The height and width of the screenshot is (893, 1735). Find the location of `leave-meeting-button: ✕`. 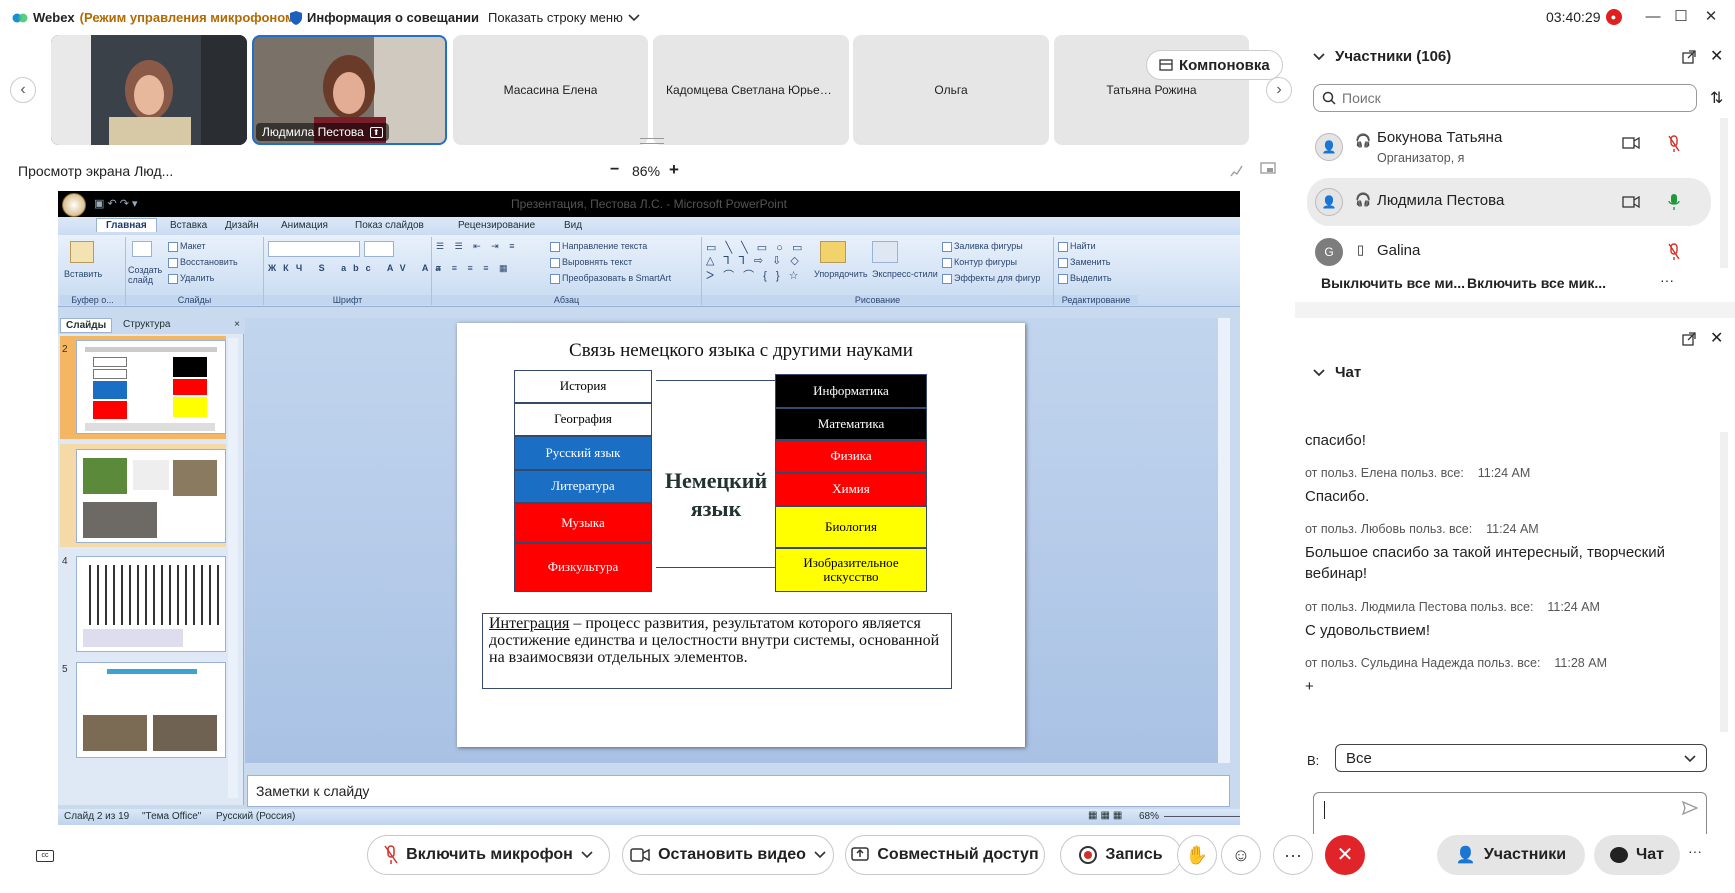

leave-meeting-button: ✕ is located at coordinates (1345, 855).